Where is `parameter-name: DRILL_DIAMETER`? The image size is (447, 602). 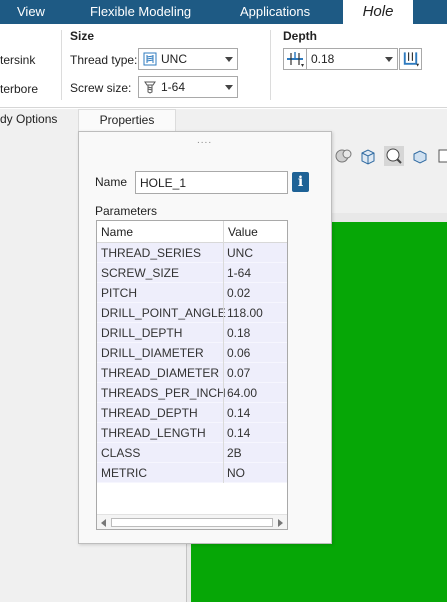
parameter-name: DRILL_DIAMETER is located at coordinates (152, 353).